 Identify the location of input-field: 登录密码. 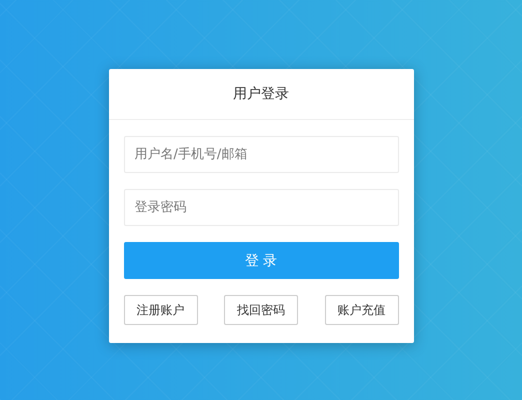
(261, 207).